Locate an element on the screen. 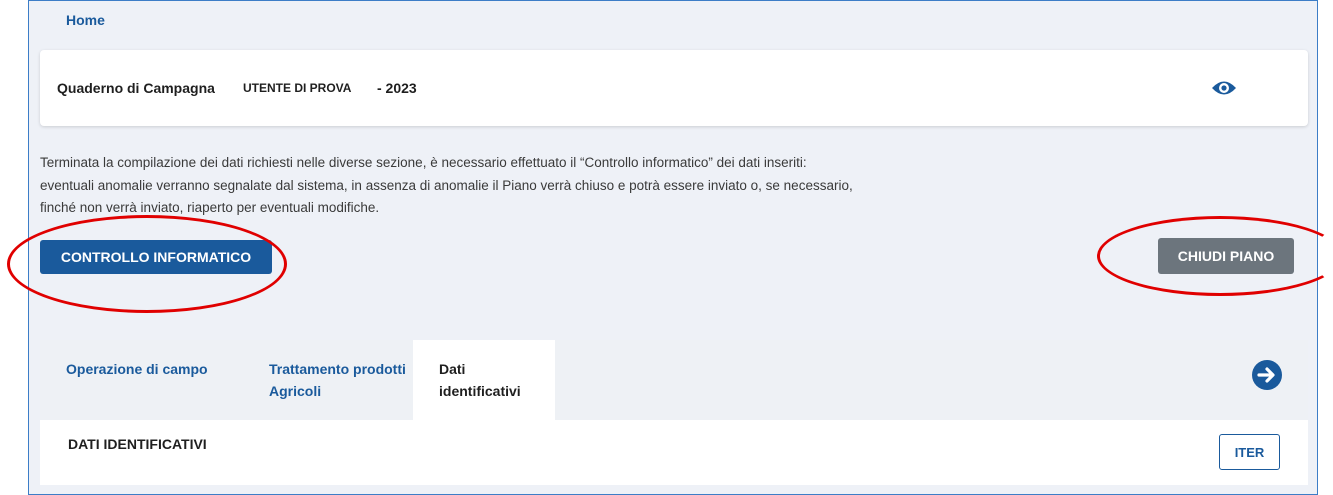  arrow-right-circle-icon is located at coordinates (1267, 375).